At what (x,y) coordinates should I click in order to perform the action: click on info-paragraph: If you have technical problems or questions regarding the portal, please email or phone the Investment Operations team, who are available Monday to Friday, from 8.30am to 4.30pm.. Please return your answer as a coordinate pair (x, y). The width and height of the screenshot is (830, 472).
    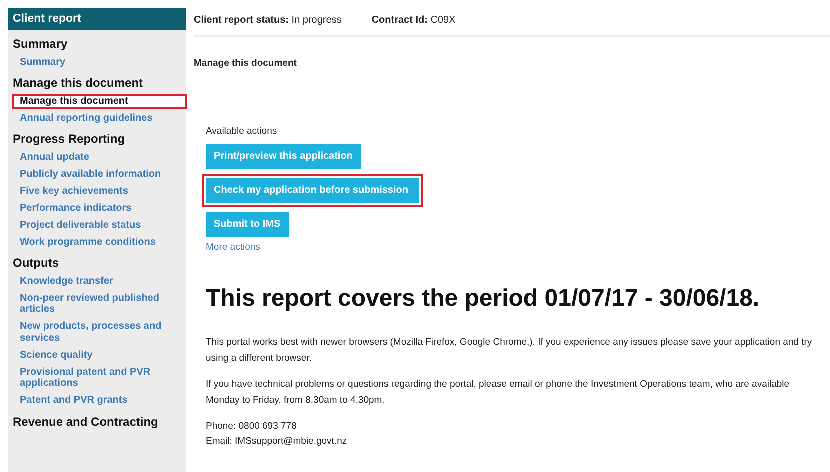
    Looking at the image, I should click on (498, 393).